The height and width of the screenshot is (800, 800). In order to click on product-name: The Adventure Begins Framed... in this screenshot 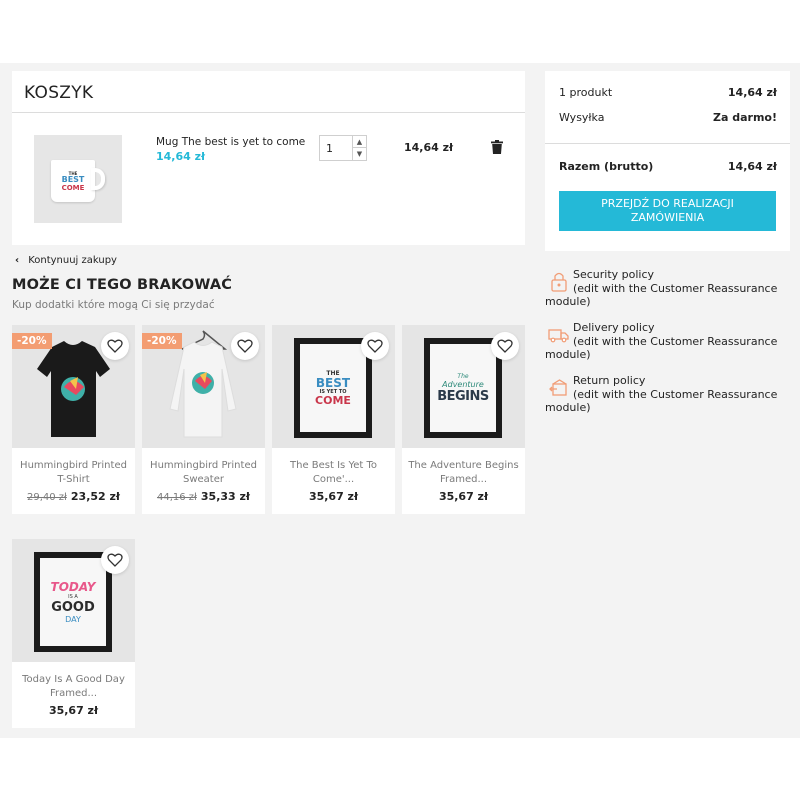, I will do `click(463, 473)`.